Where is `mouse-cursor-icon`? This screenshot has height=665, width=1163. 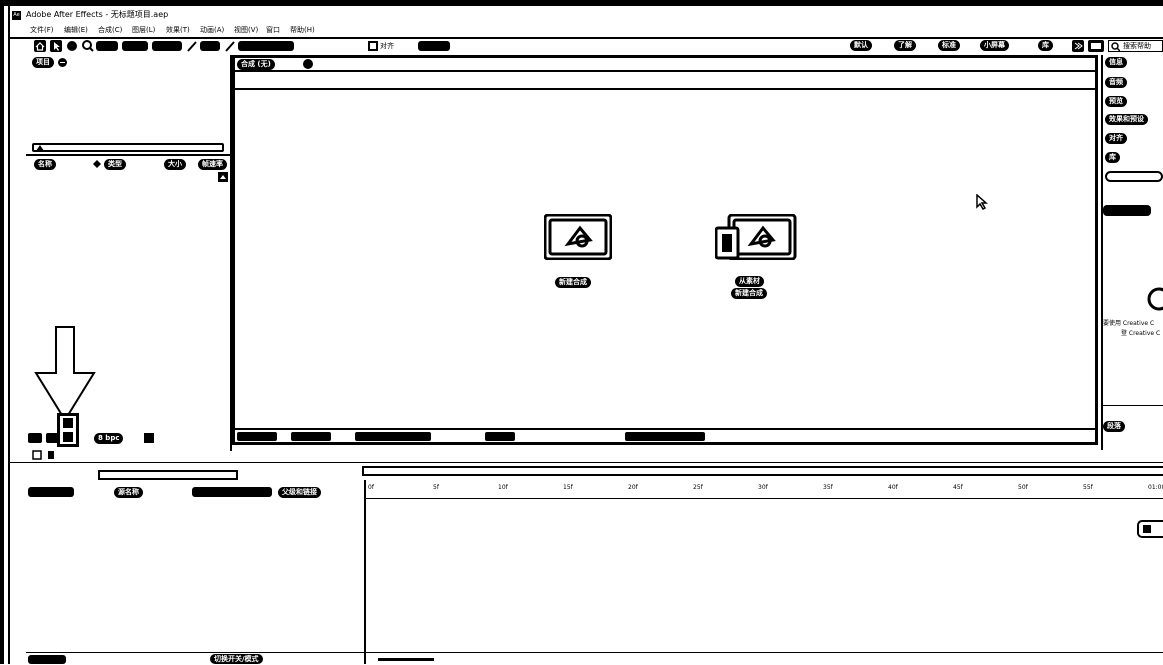
mouse-cursor-icon is located at coordinates (982, 202).